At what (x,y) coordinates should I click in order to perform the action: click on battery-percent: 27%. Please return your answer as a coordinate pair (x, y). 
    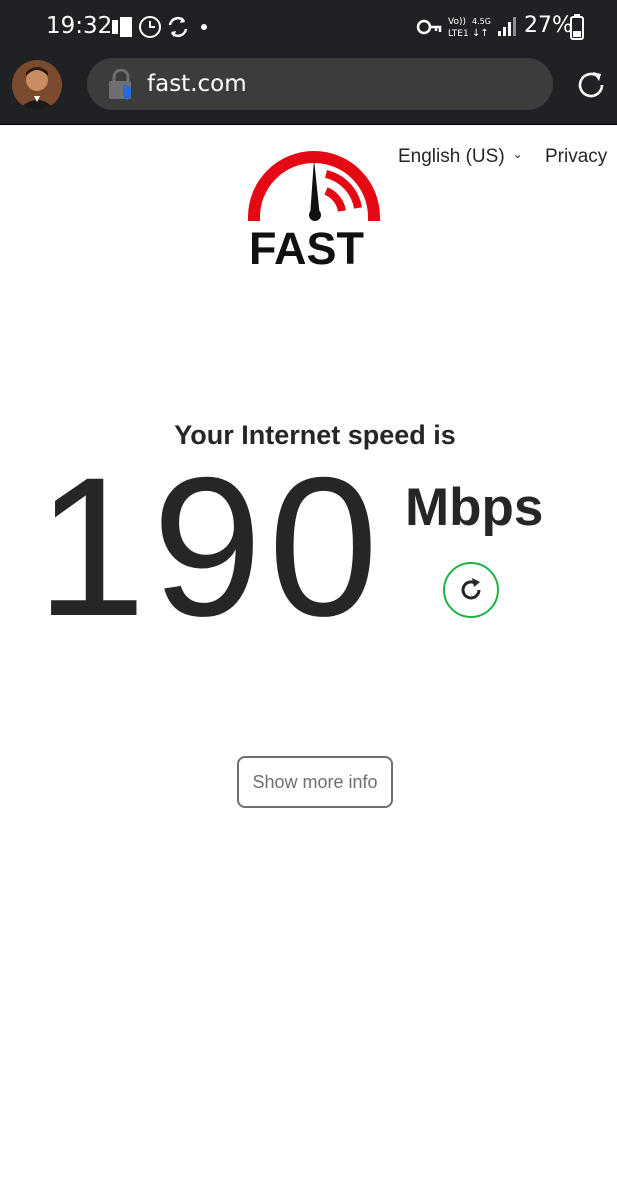
    Looking at the image, I should click on (548, 25).